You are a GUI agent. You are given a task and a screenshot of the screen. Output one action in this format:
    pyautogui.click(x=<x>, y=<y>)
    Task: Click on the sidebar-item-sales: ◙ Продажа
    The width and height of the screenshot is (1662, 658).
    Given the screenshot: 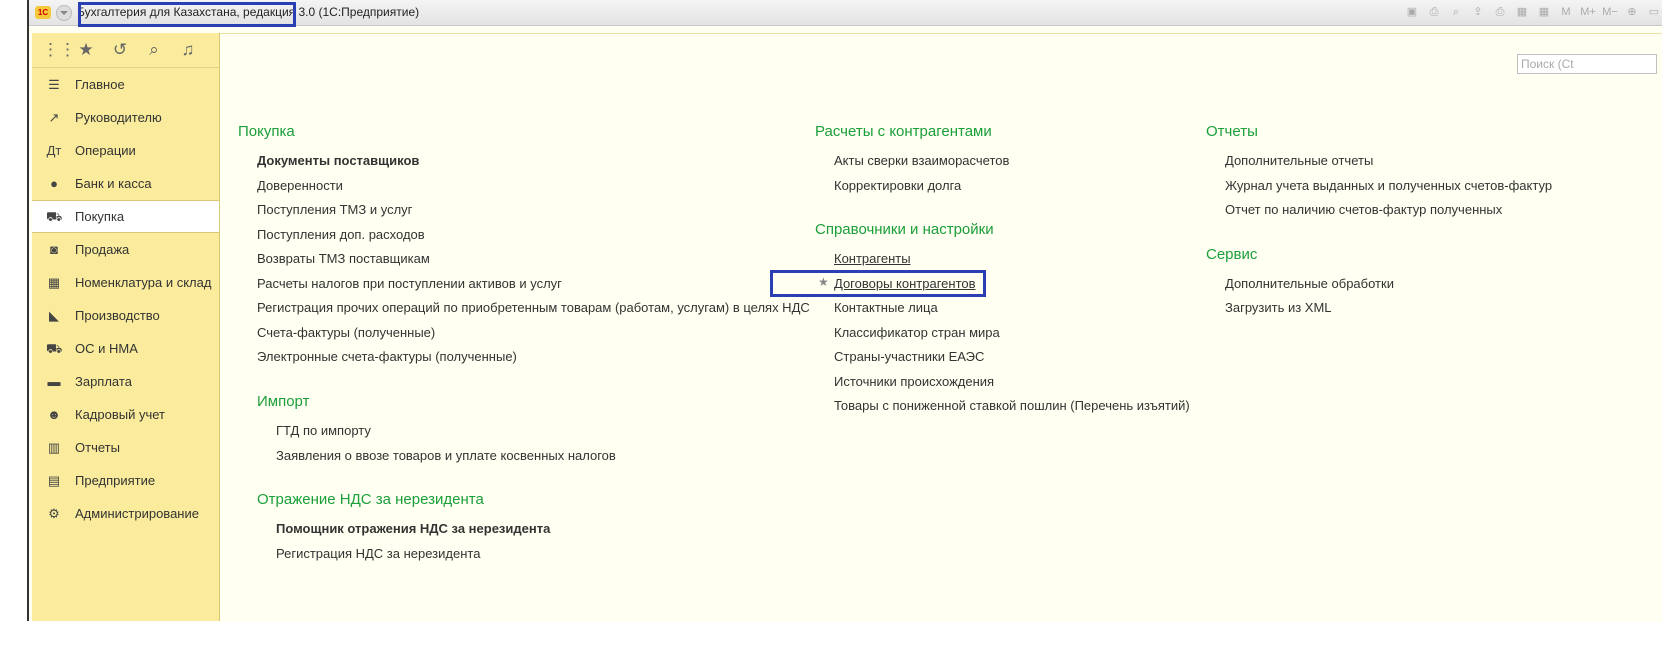 What is the action you would take?
    pyautogui.click(x=125, y=249)
    